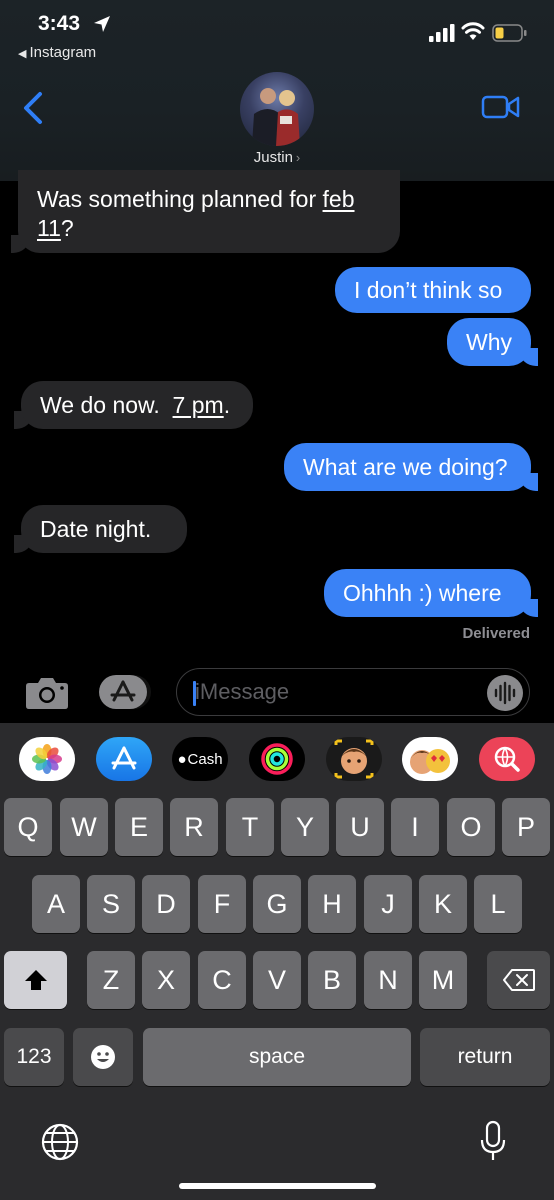 The image size is (554, 1200). What do you see at coordinates (222, 904) in the screenshot?
I see `key-f: F` at bounding box center [222, 904].